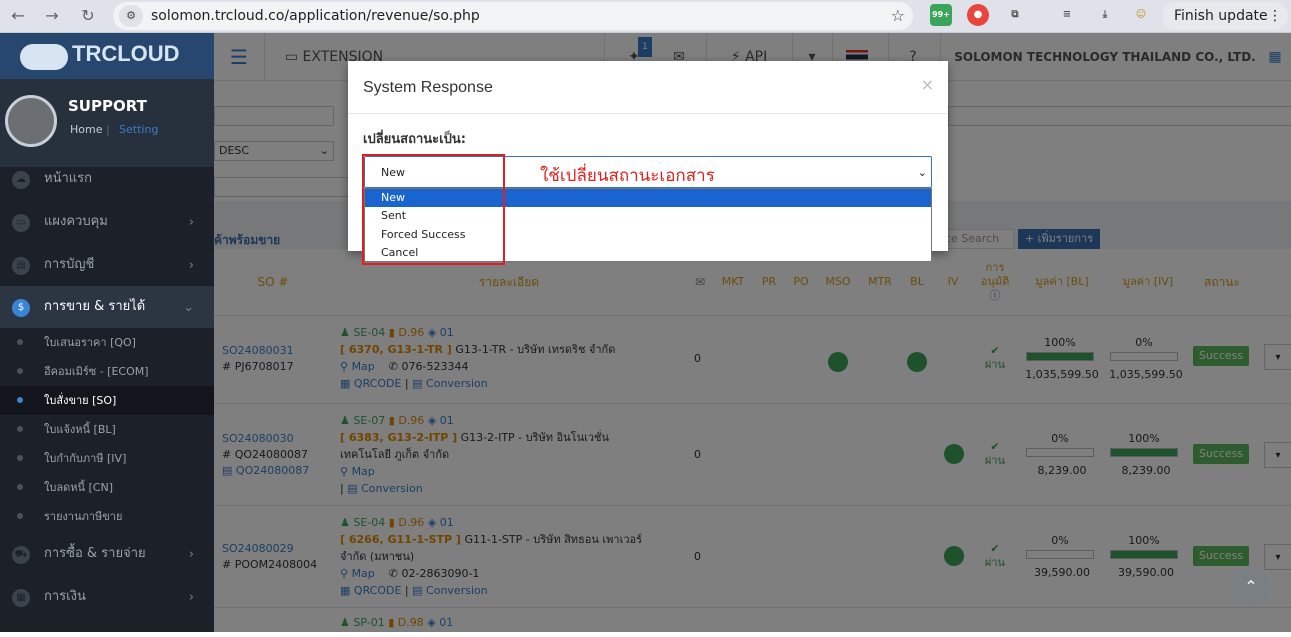  I want to click on sidebar-item-label: การซื้อ & รายจ่าย, so click(95, 553).